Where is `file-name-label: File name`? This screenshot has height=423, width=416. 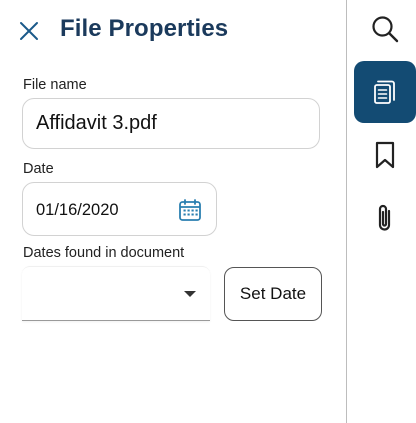
file-name-label: File name is located at coordinates (55, 85).